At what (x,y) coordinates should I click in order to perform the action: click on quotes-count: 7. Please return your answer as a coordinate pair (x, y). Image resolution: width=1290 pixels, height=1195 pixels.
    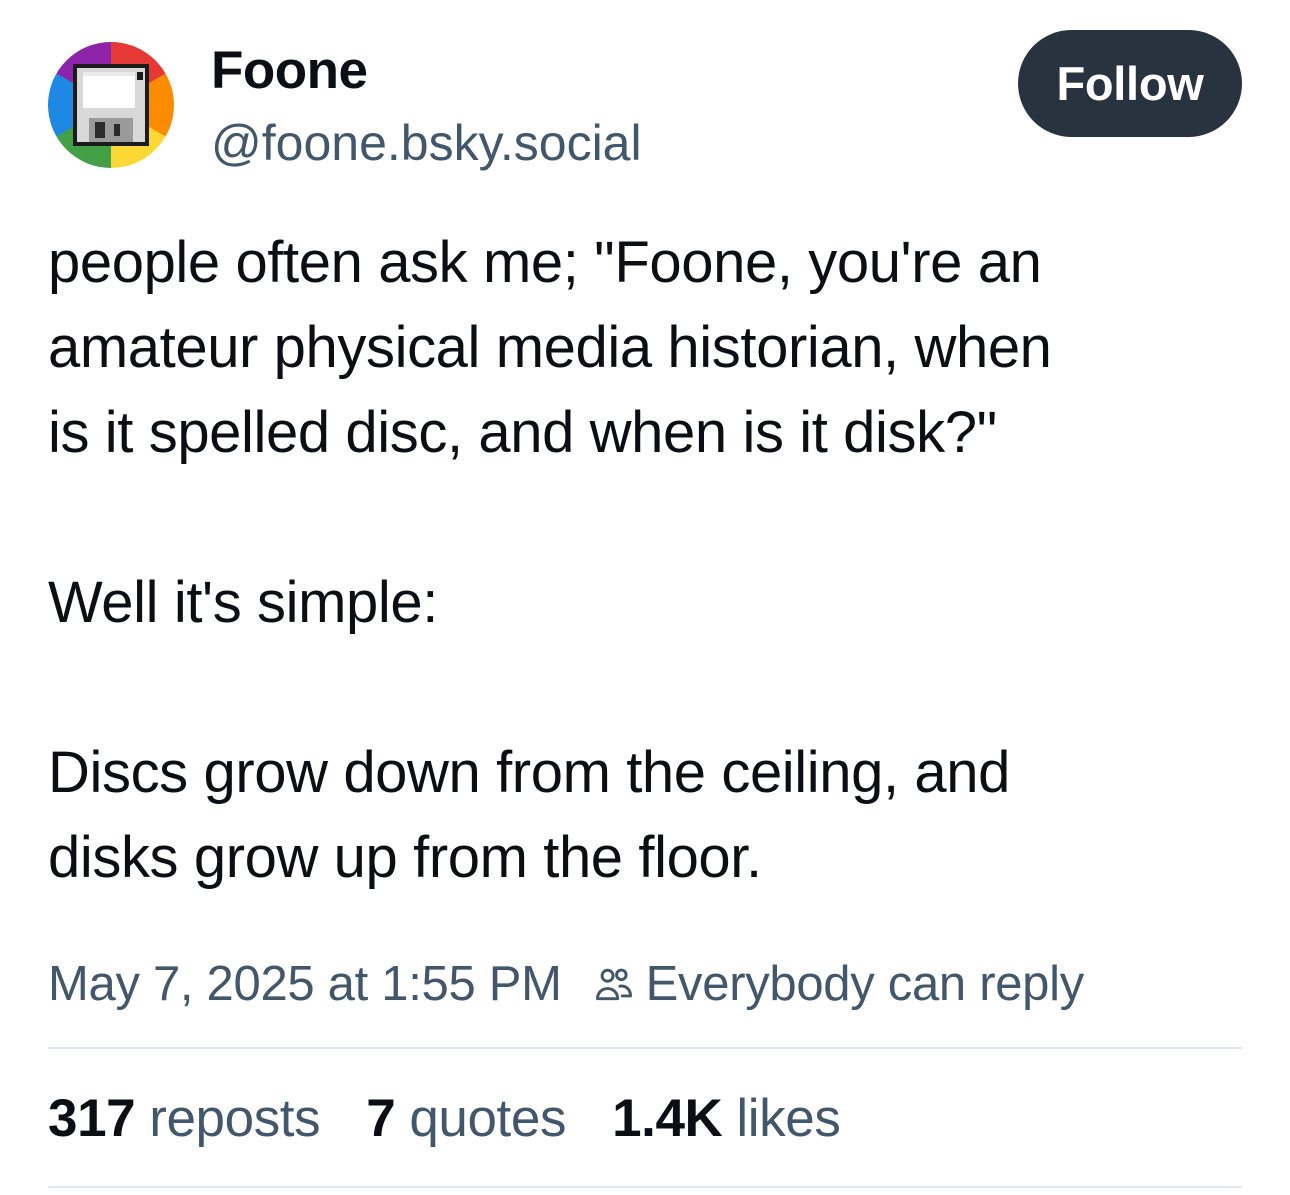
    Looking at the image, I should click on (381, 1118).